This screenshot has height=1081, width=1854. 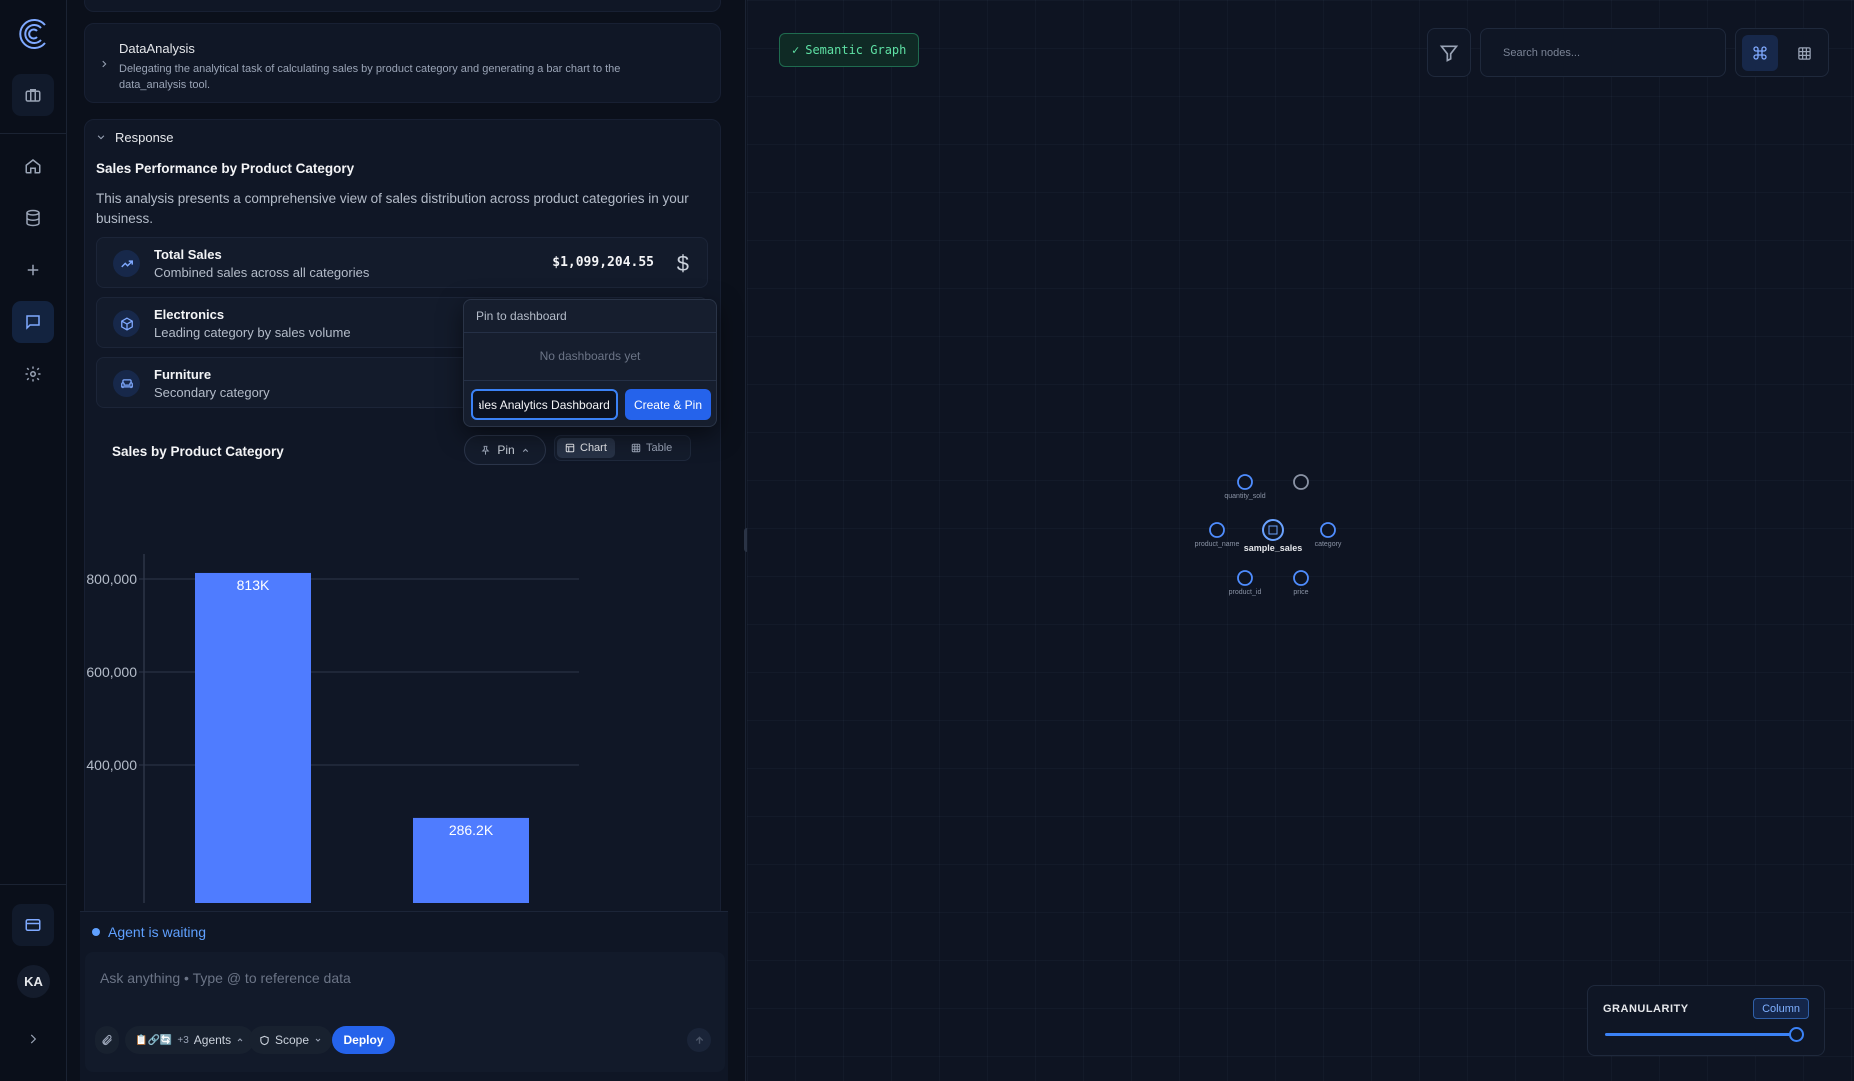 What do you see at coordinates (544, 404) in the screenshot?
I see `dashboard-name-input` at bounding box center [544, 404].